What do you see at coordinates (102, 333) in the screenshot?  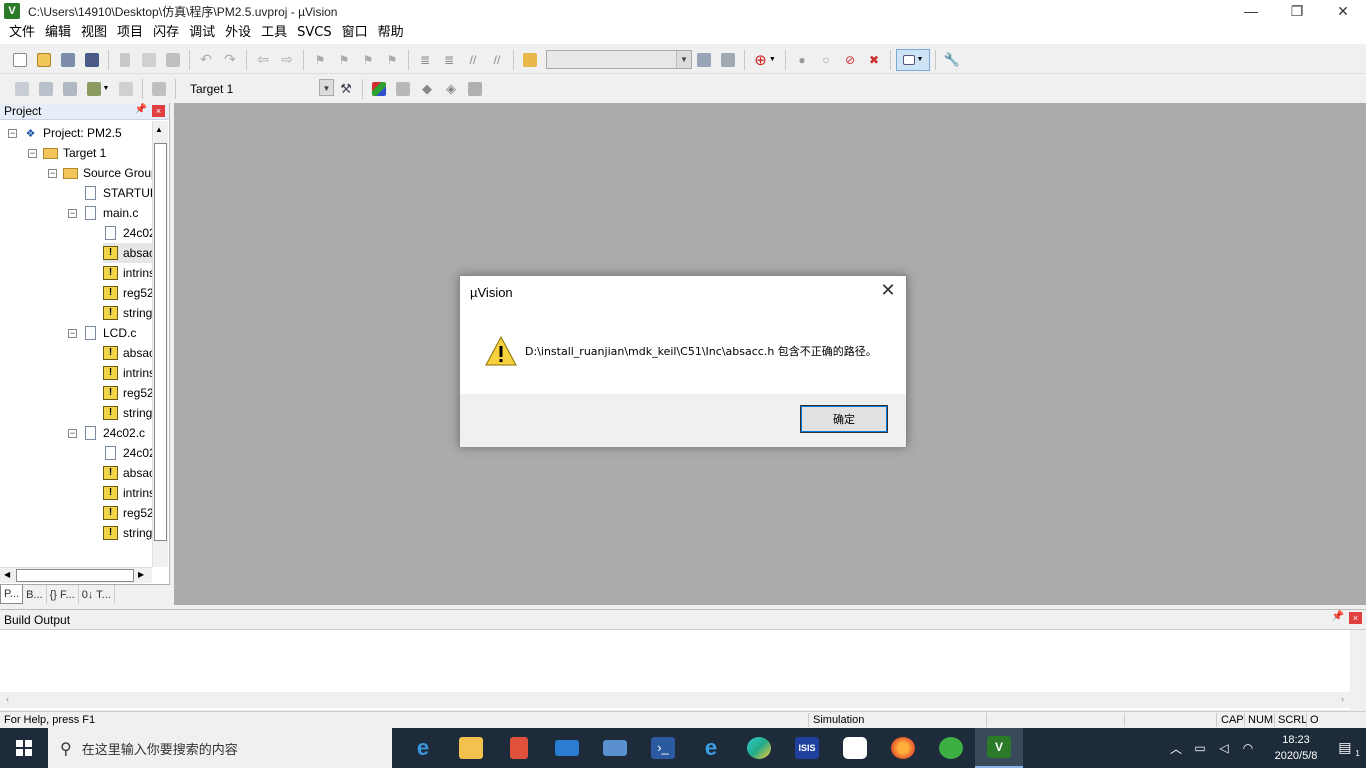 I see `tree-item-lcd-c: − LCD.c` at bounding box center [102, 333].